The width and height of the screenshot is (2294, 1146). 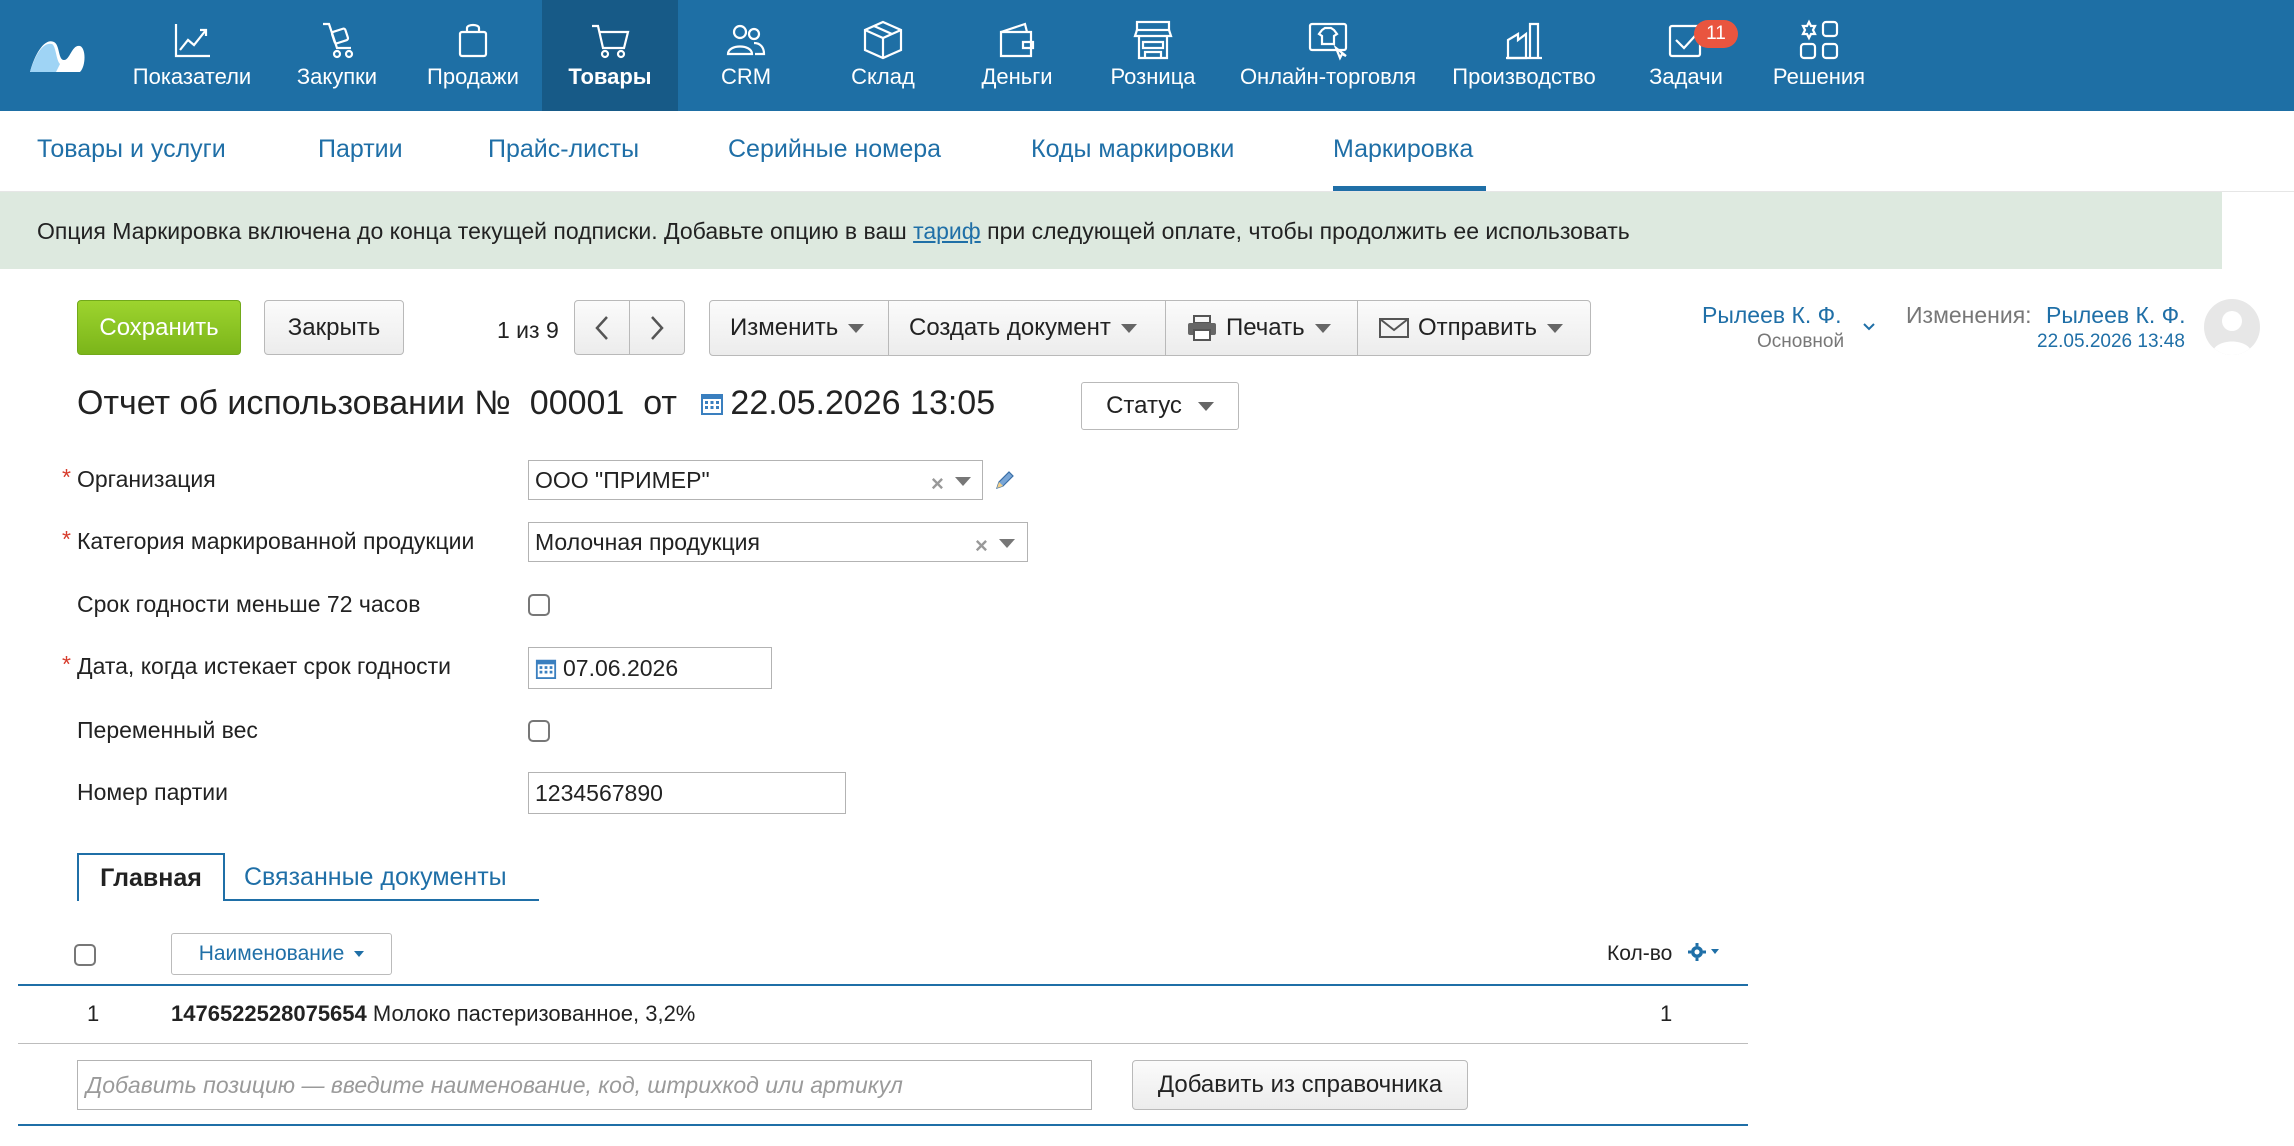 What do you see at coordinates (57, 53) in the screenshot?
I see `app-logo-icon` at bounding box center [57, 53].